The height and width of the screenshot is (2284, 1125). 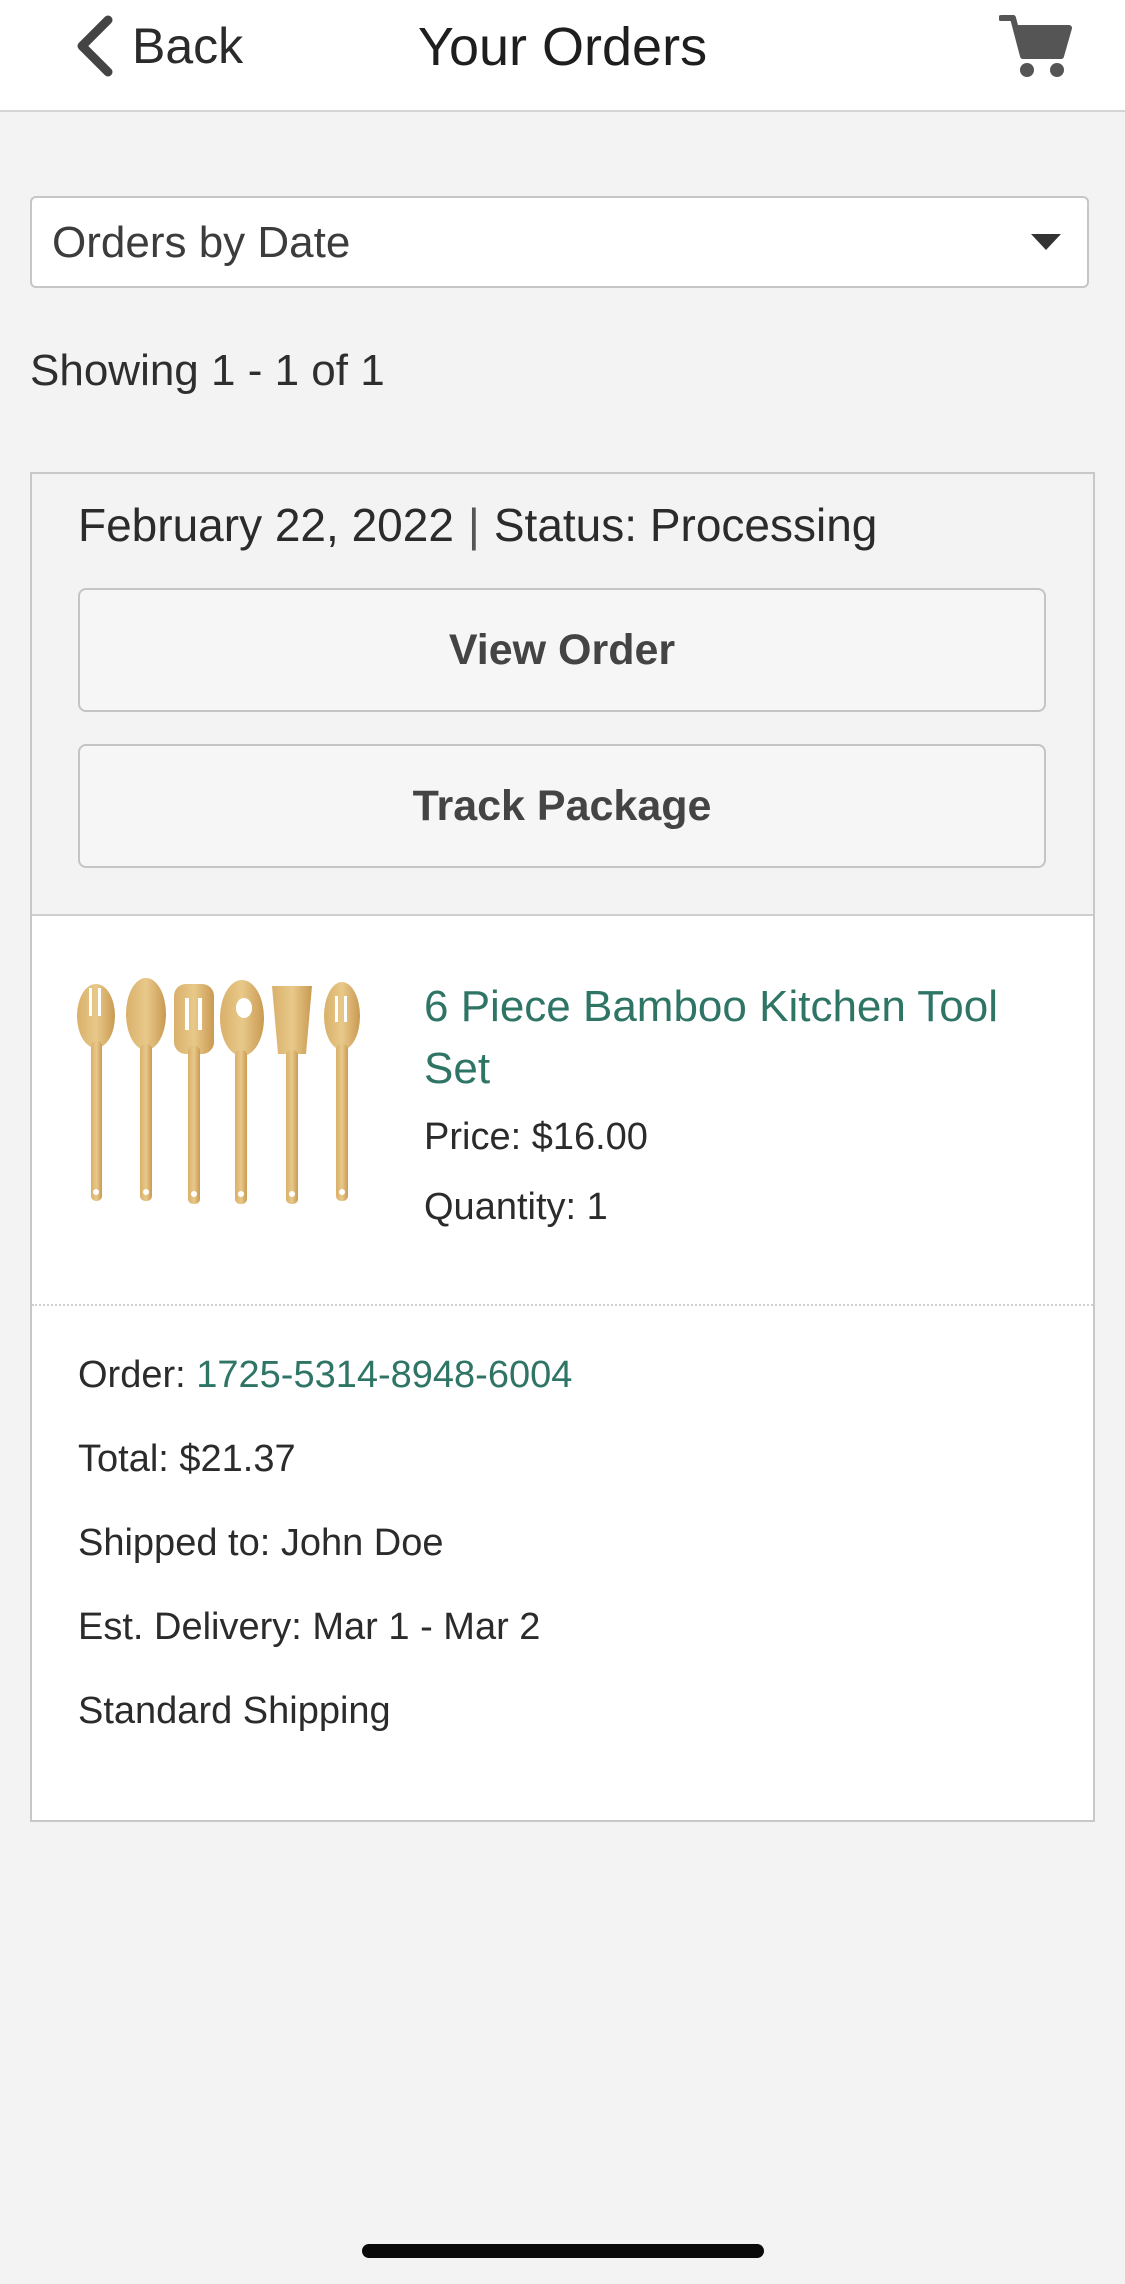 I want to click on product-price: Price: $16.00, so click(x=536, y=1137).